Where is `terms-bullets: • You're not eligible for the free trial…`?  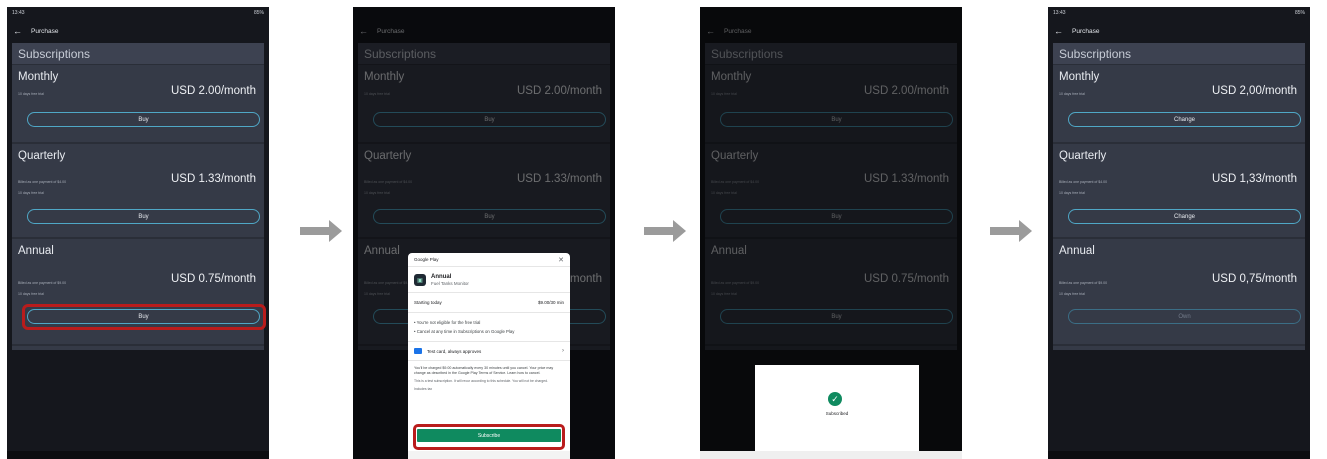
terms-bullets: • You're not eligible for the free trial… is located at coordinates (489, 327).